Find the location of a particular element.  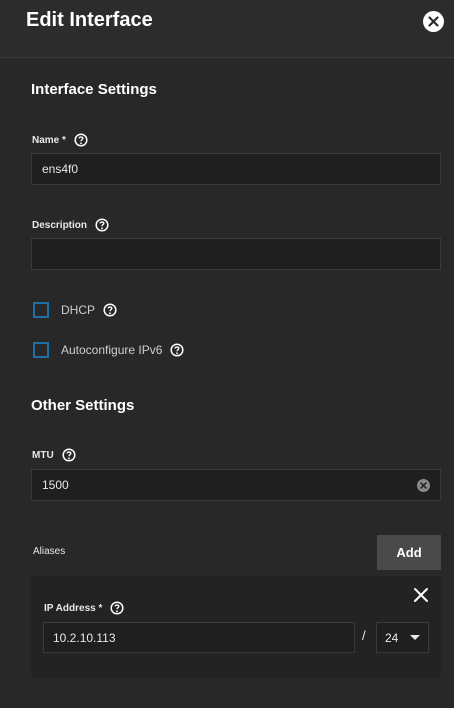

dhcp-checkbox-row: DHCP is located at coordinates (75, 310).